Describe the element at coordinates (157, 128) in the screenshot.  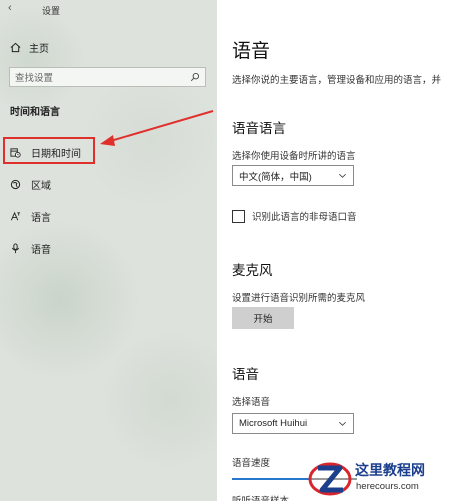
I see `annotation-arrow` at that location.